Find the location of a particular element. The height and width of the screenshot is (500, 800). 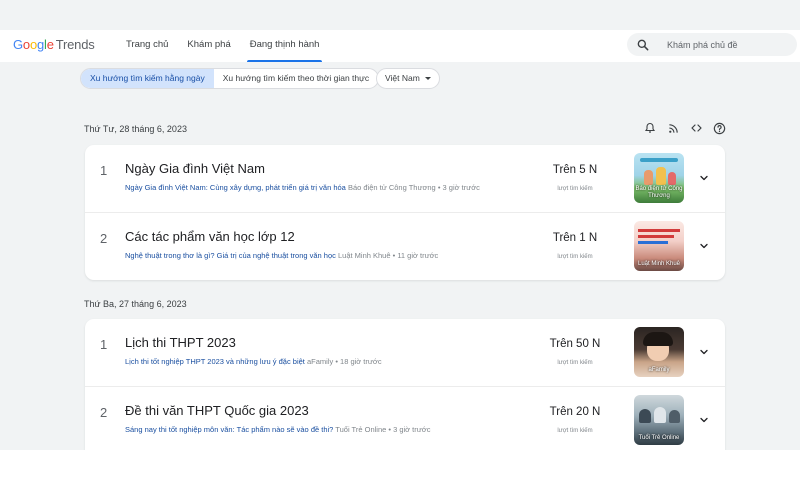

search-count: Trên 50 N is located at coordinates (575, 344).